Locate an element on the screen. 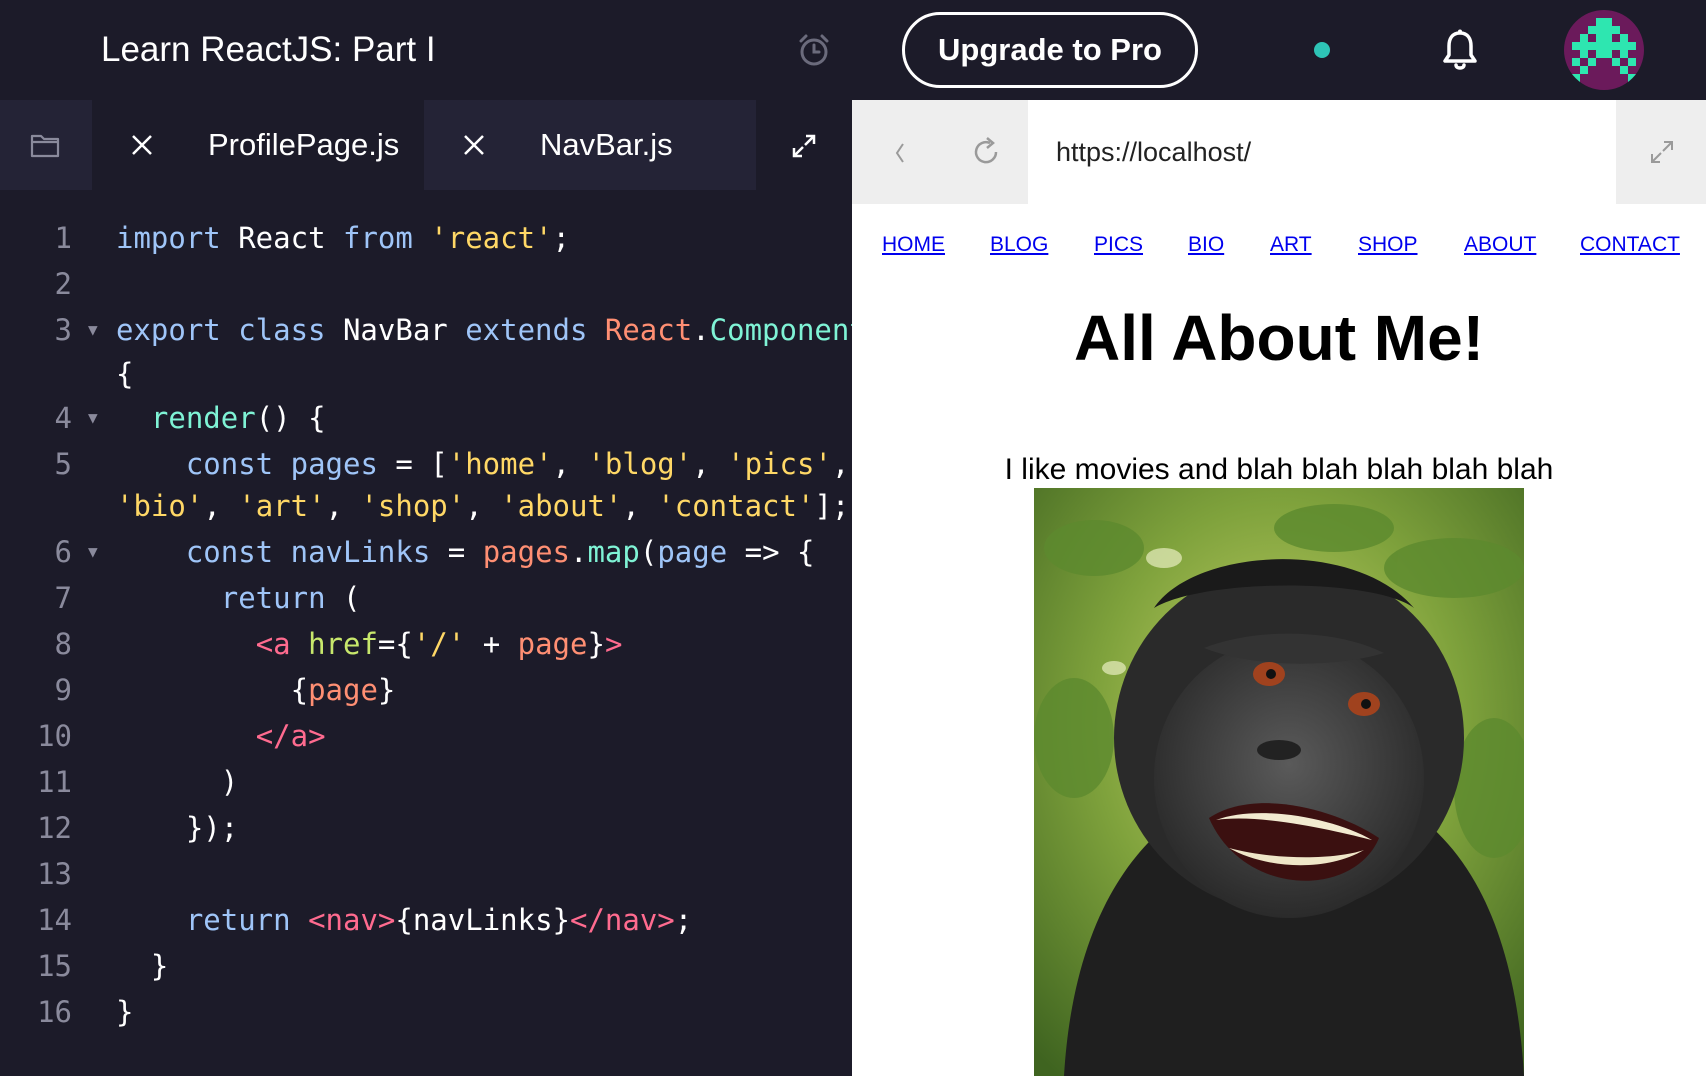  tab-navbar: NavBar.js is located at coordinates (590, 145).